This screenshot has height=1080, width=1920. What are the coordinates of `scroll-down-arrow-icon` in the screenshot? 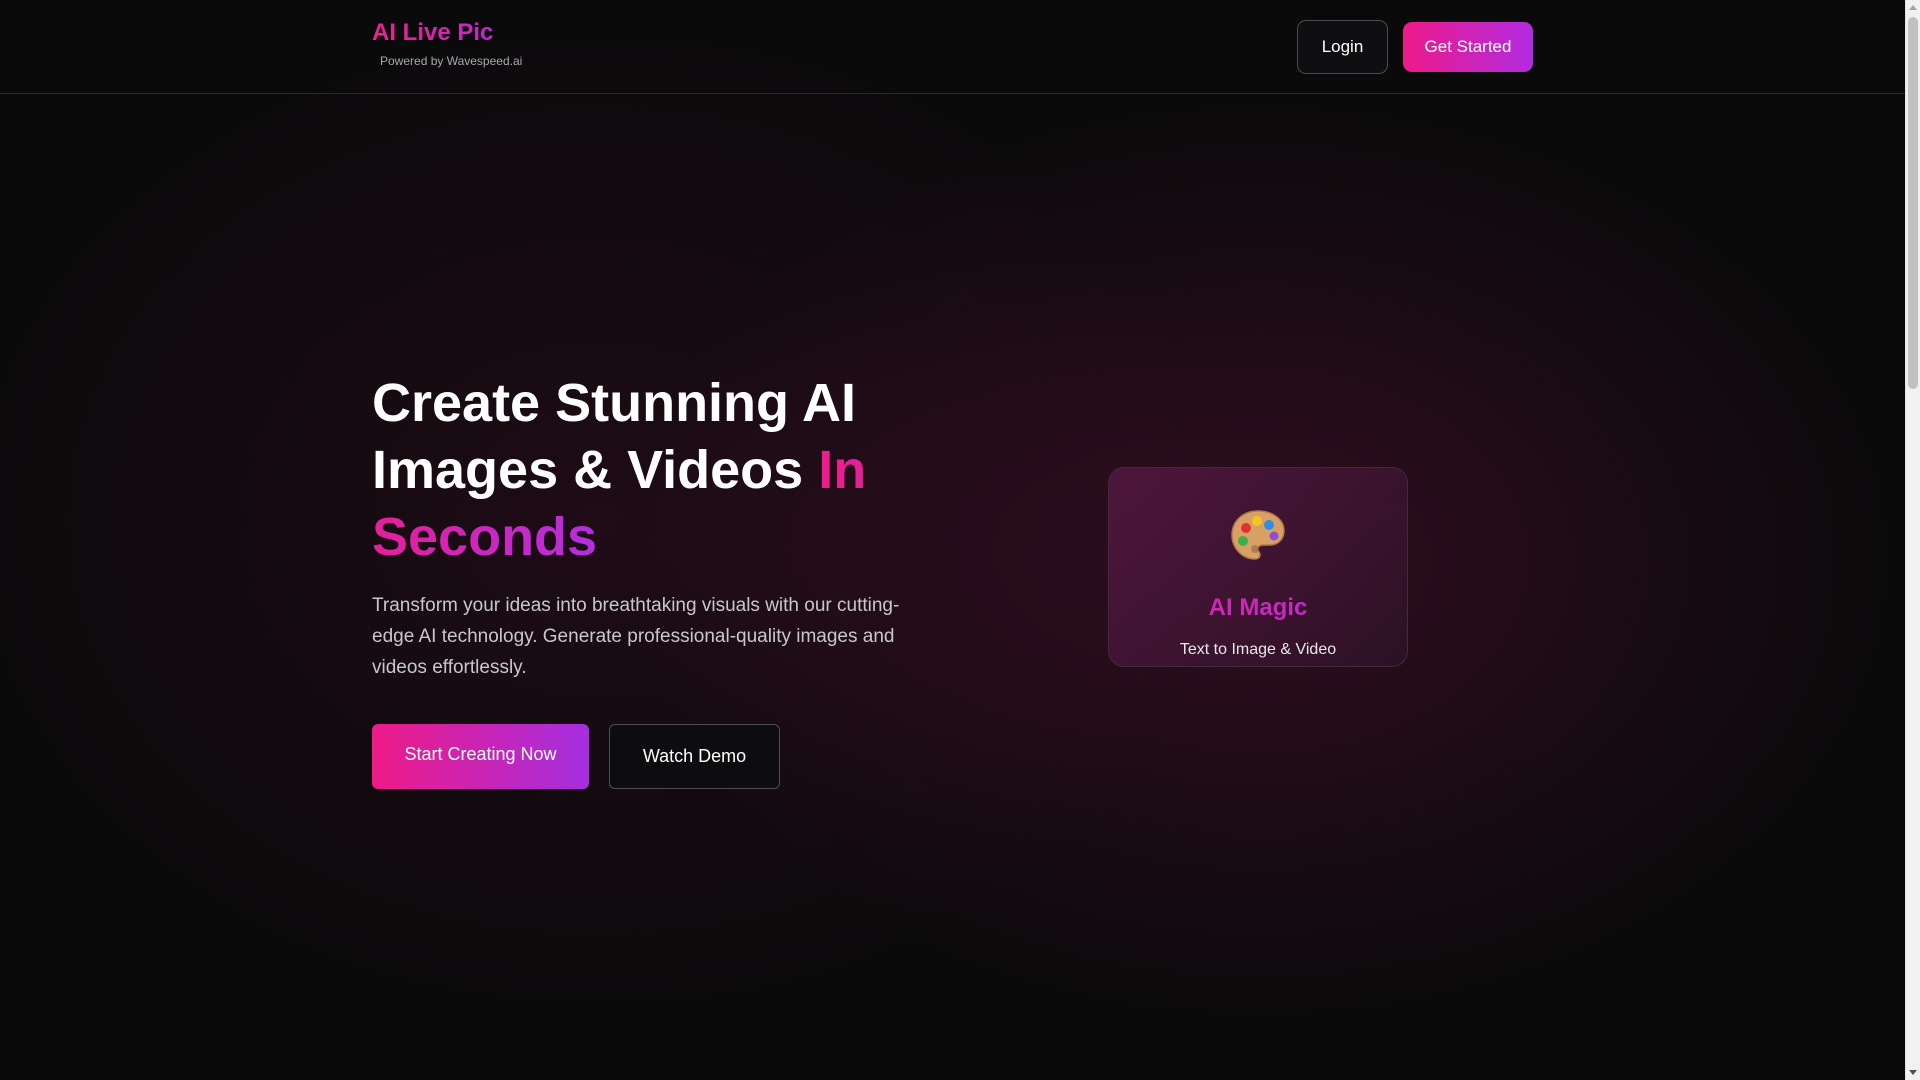 It's located at (1913, 1072).